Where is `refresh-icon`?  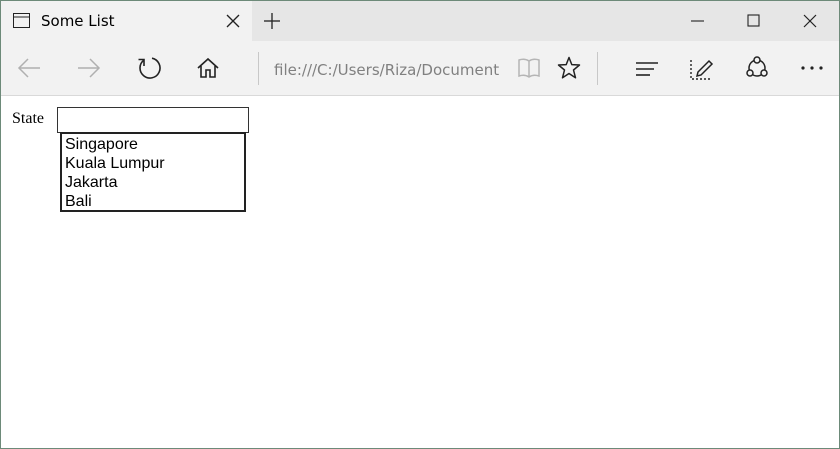
refresh-icon is located at coordinates (149, 68).